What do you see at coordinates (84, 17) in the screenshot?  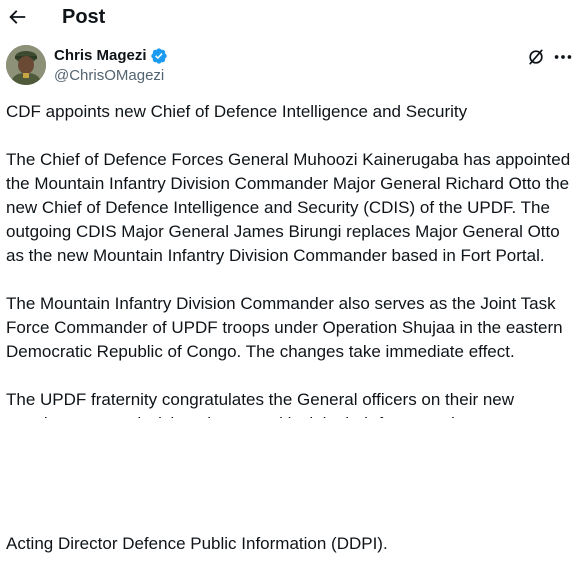 I see `page-title: Post` at bounding box center [84, 17].